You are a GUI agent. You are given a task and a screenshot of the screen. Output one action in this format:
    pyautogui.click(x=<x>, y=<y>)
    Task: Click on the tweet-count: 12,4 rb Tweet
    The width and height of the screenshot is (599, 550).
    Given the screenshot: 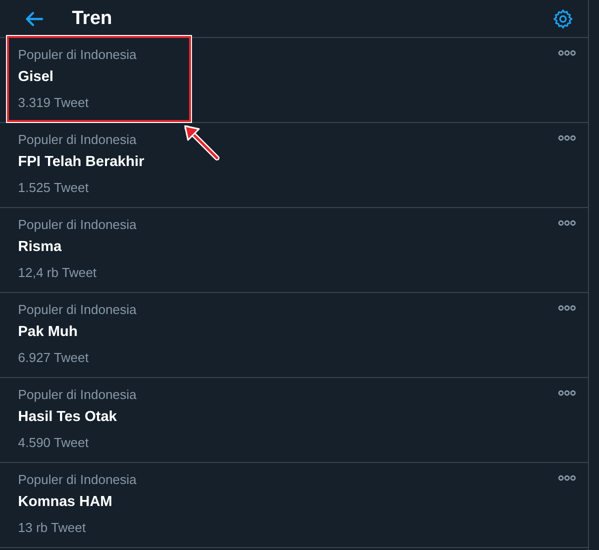 What is the action you would take?
    pyautogui.click(x=57, y=272)
    